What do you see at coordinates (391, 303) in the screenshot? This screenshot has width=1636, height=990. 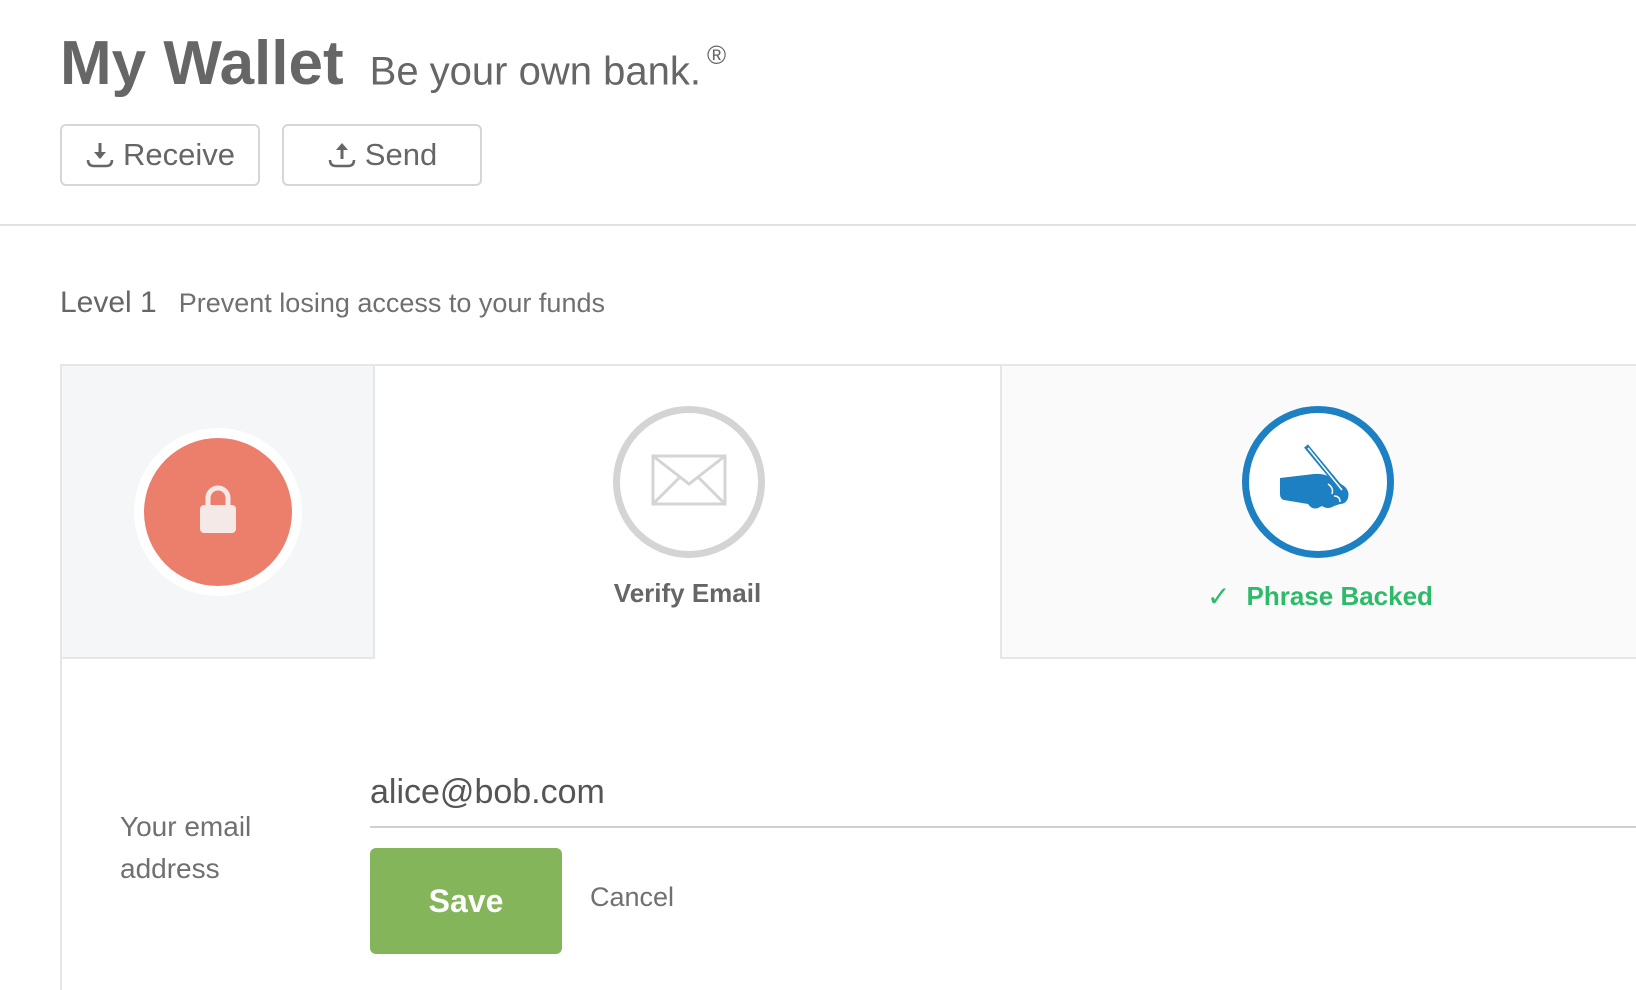 I see `level-description: Prevent losing access to your funds` at bounding box center [391, 303].